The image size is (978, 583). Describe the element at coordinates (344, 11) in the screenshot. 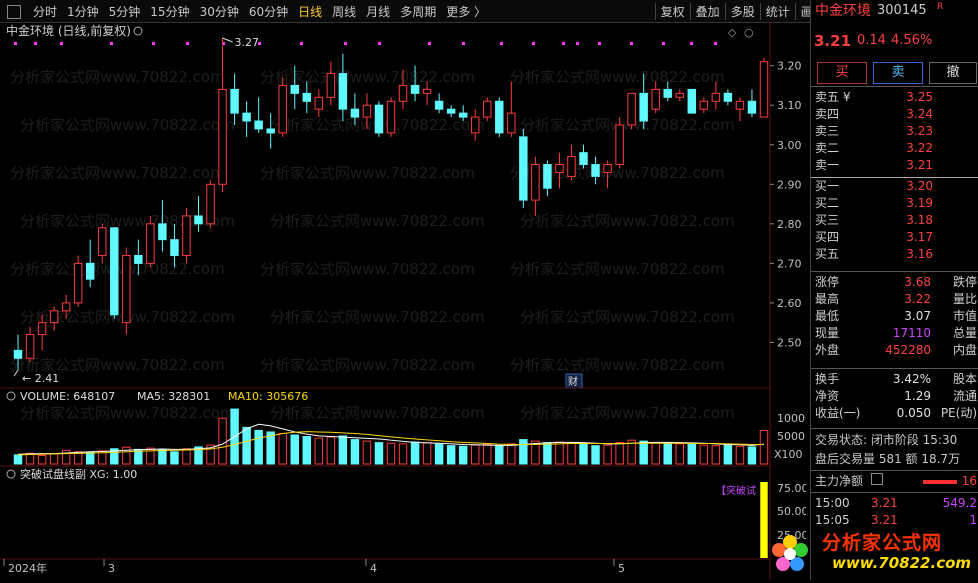

I see `tab-period-7: 周线` at that location.